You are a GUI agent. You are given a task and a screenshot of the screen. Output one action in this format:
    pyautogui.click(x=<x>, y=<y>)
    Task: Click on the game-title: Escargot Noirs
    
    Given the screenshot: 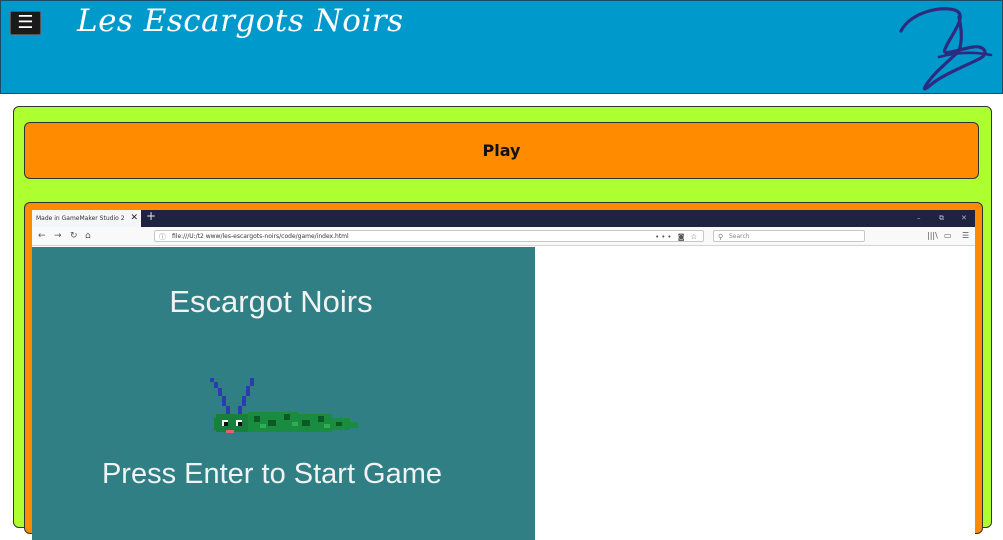 What is the action you would take?
    pyautogui.click(x=271, y=301)
    